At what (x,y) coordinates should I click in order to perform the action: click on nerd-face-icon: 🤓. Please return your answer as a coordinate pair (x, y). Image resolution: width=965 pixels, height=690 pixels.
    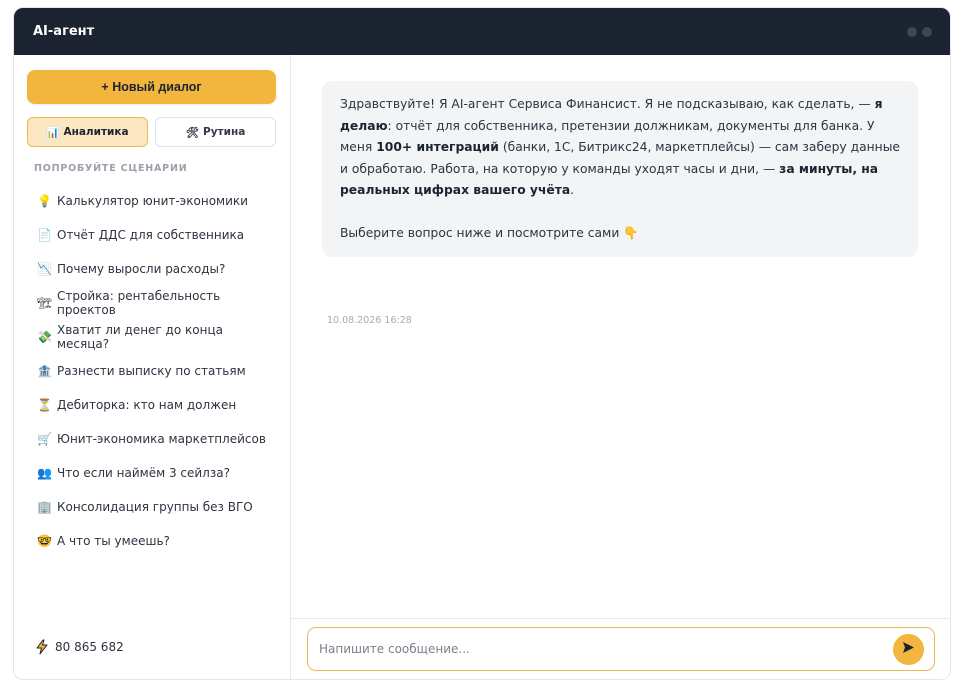
    Looking at the image, I should click on (44, 541).